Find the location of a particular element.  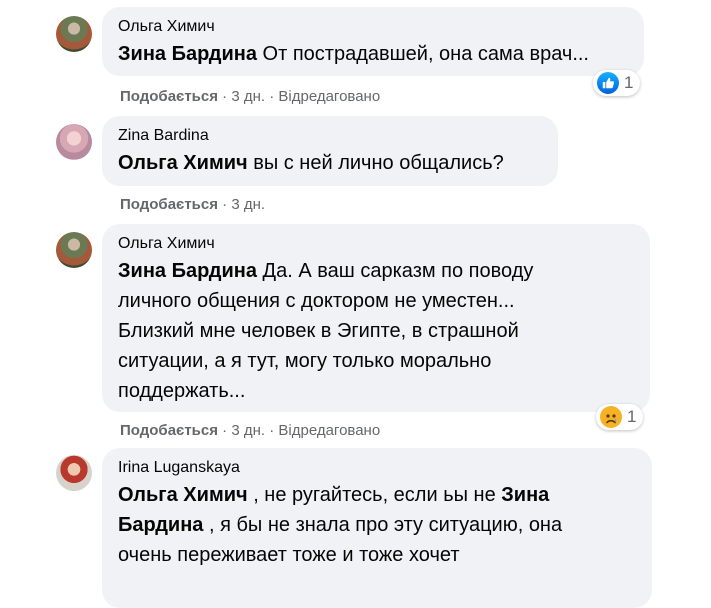

mention-link: Зина is located at coordinates (525, 495).